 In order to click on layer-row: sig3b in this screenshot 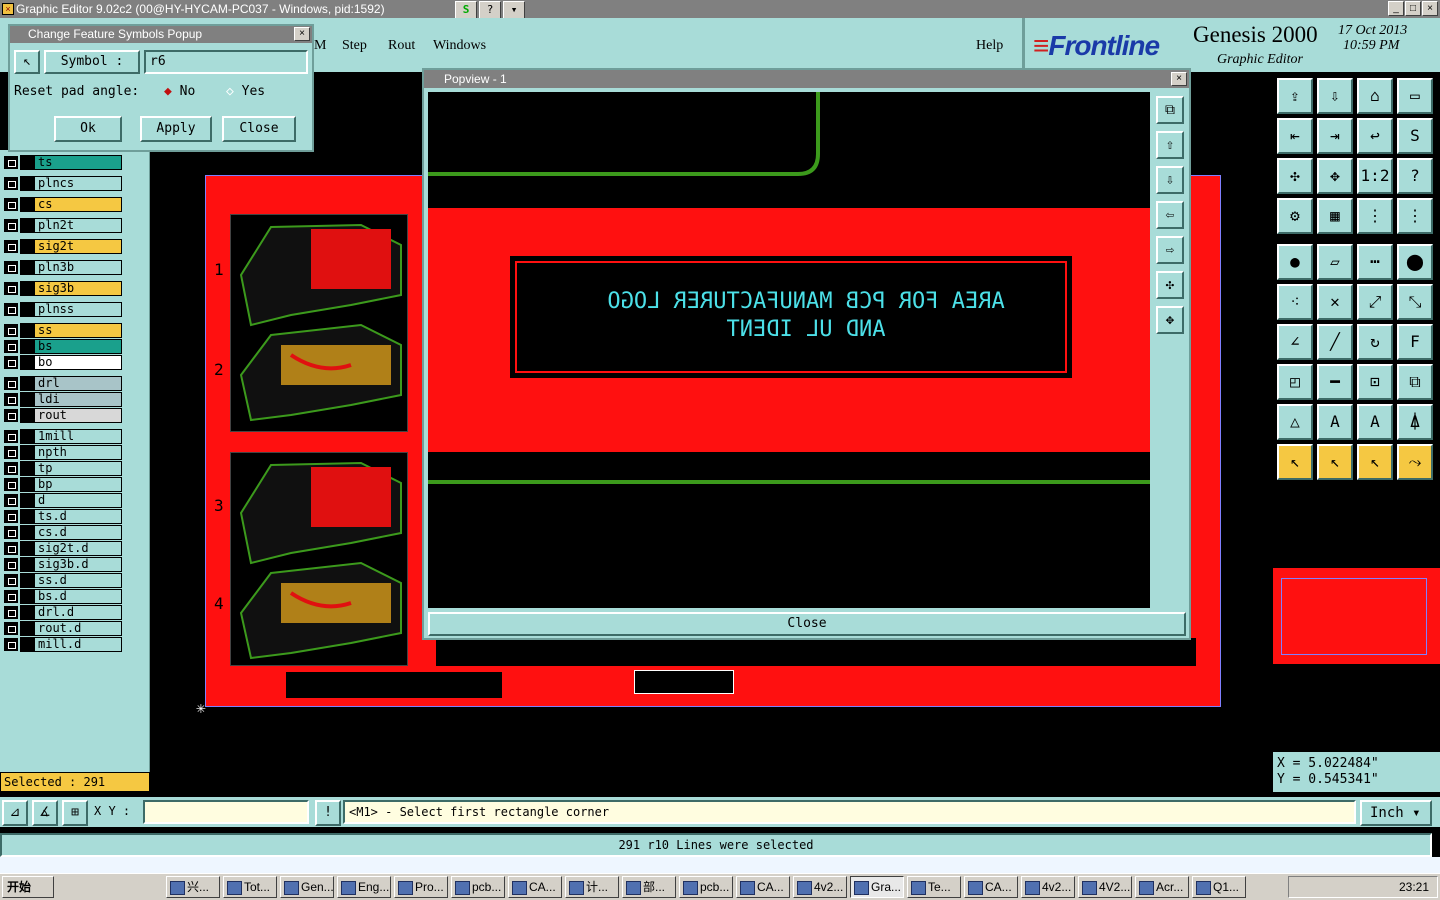, I will do `click(63, 288)`.